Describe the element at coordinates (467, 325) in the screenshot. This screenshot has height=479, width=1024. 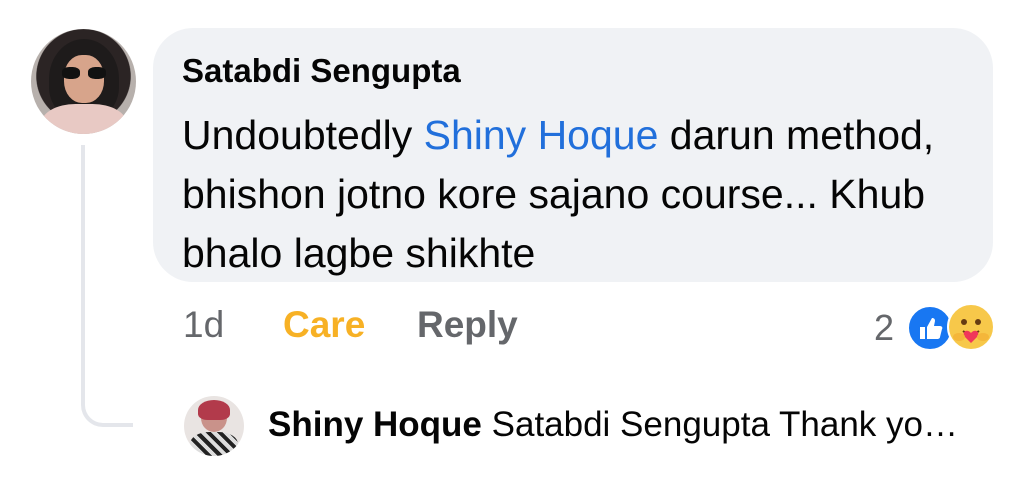
I see `reply-button: Reply` at that location.